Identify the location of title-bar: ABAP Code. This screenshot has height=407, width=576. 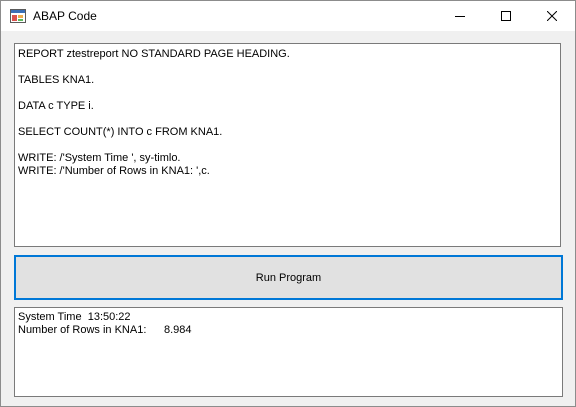
(288, 16).